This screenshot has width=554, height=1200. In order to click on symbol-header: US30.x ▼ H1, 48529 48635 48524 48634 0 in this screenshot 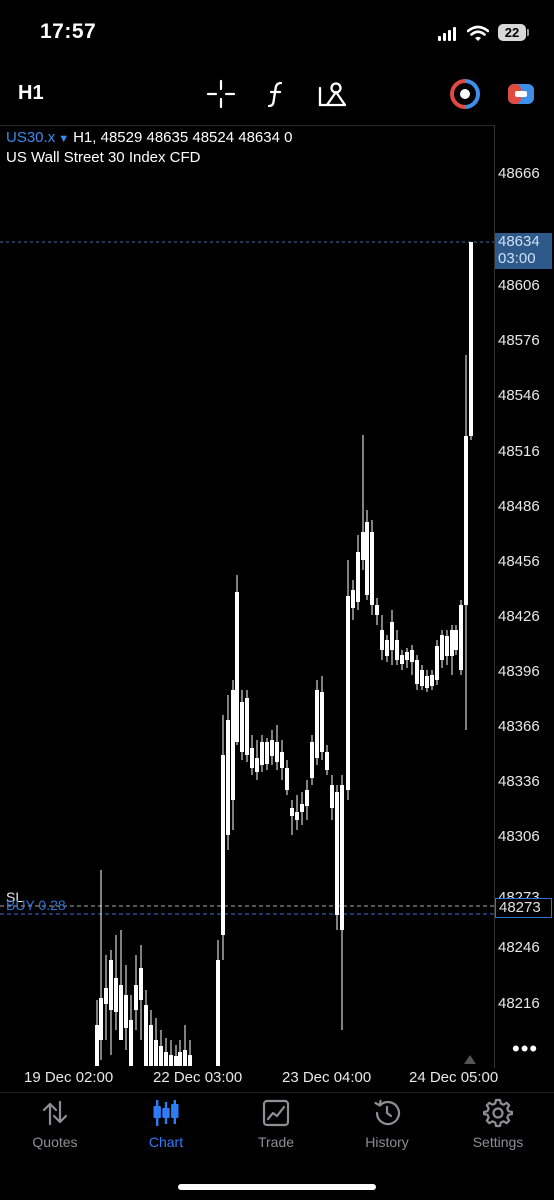, I will do `click(149, 137)`.